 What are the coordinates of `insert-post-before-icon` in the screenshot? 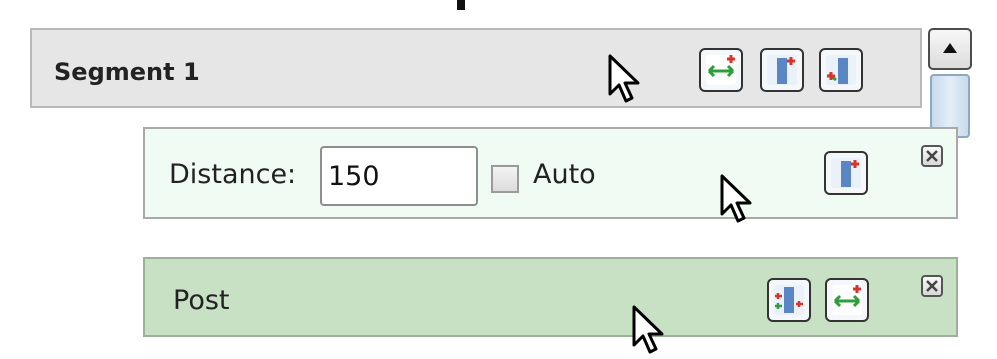 It's located at (841, 70).